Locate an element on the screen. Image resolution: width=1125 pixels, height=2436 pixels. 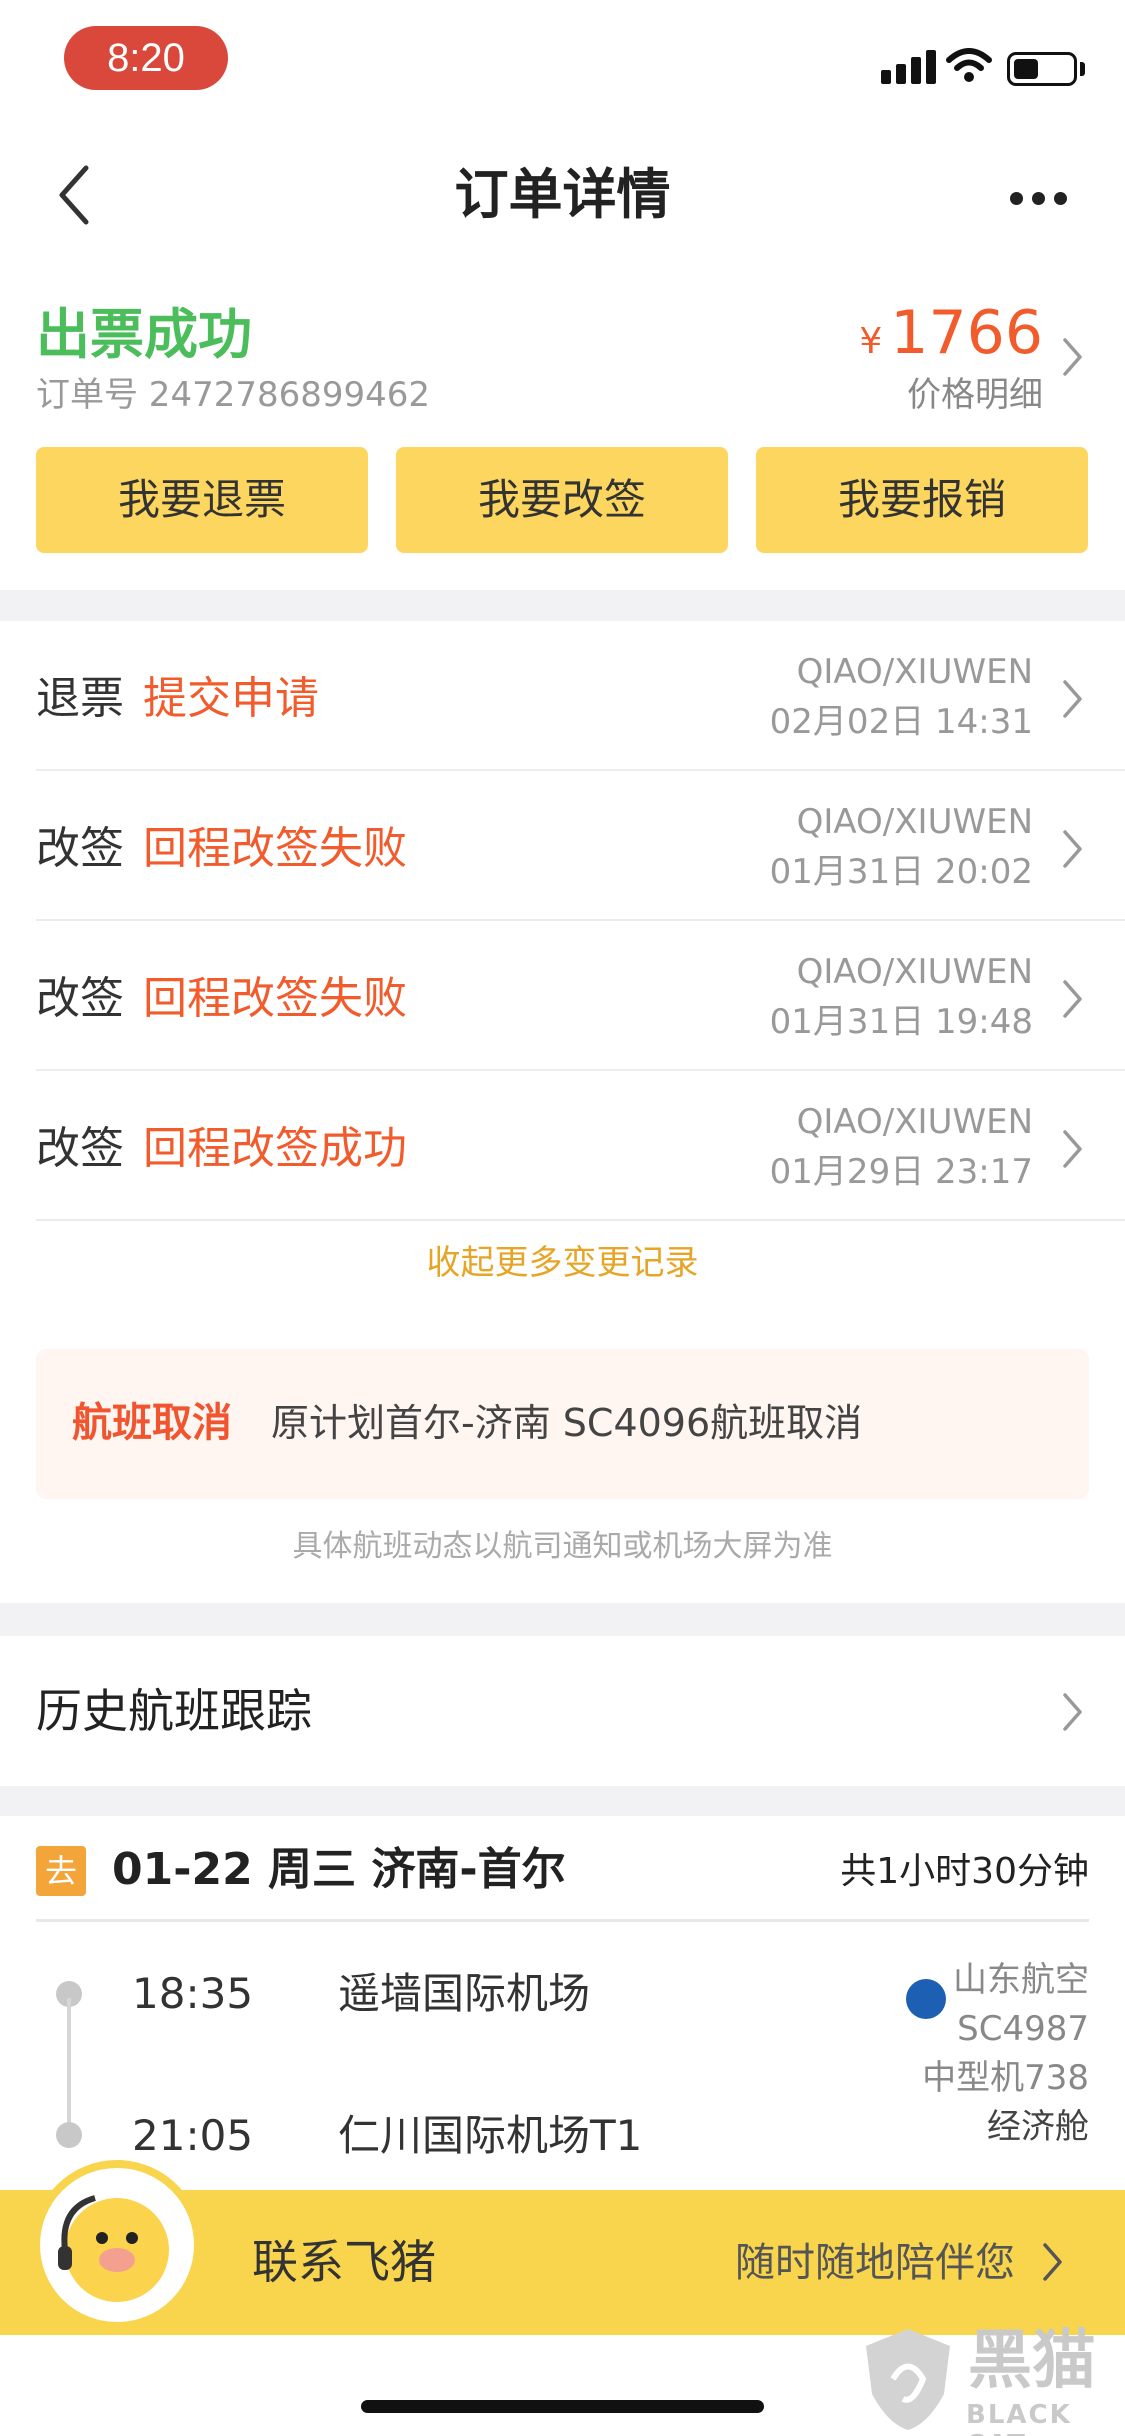
flight-route: 01-22 周三 济南-首尔 is located at coordinates (339, 1869).